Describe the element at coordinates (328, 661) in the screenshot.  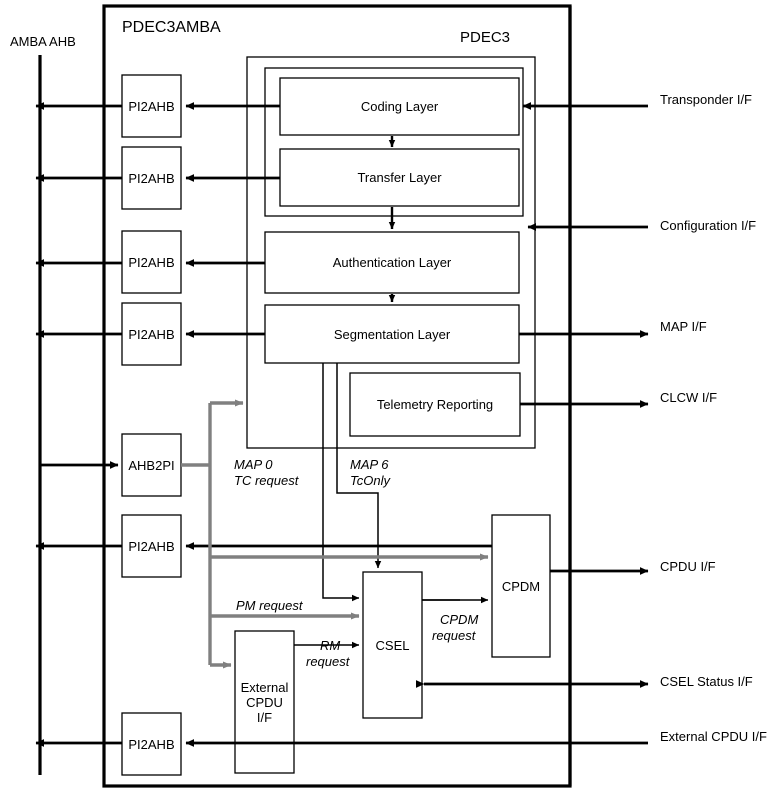
I see `rm-request-line2: request` at that location.